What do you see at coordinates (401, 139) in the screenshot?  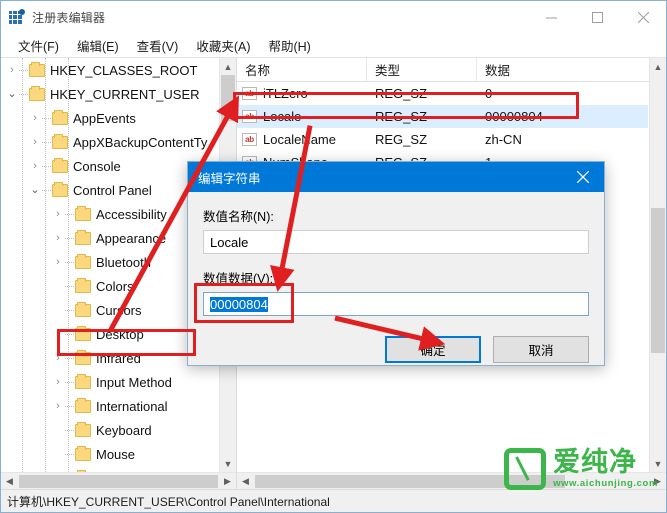 I see `cell-type: REG_SZ` at bounding box center [401, 139].